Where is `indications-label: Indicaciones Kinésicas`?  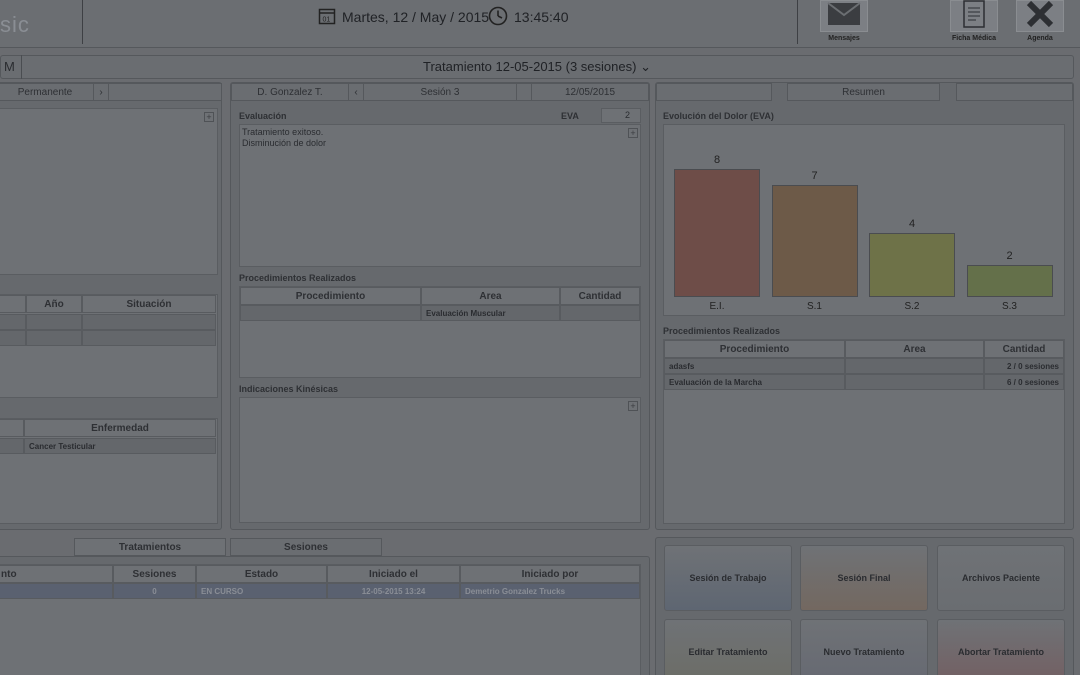 indications-label: Indicaciones Kinésicas is located at coordinates (289, 389).